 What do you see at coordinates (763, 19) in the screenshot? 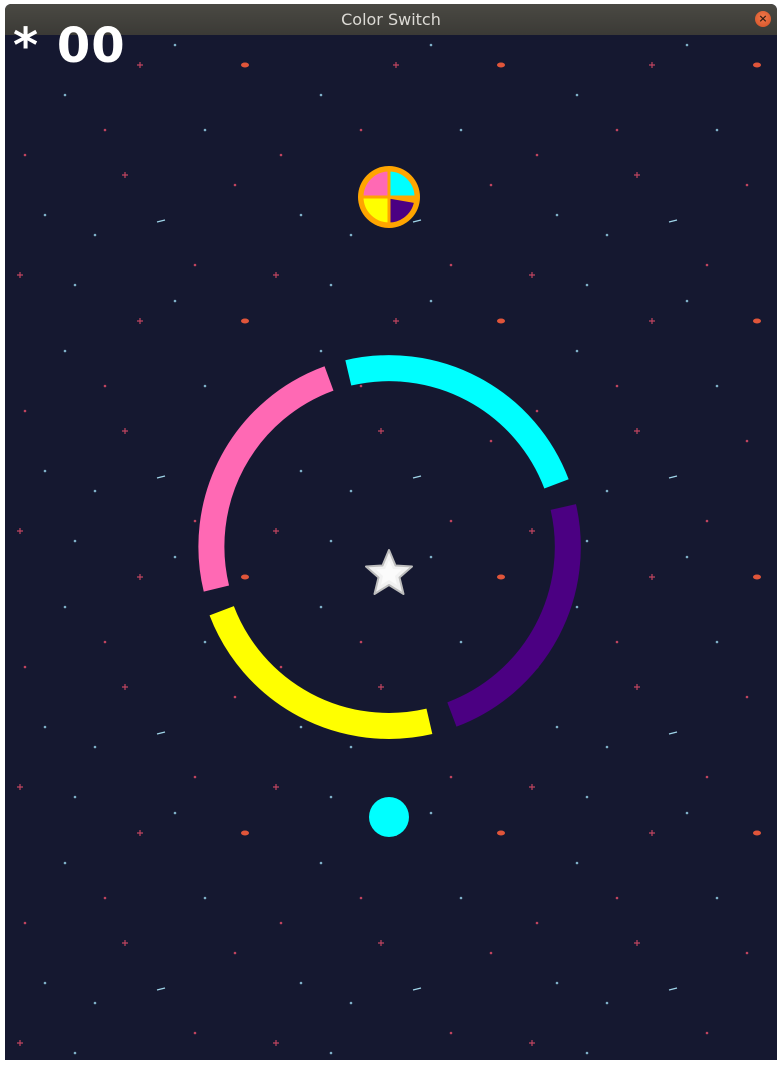
I see `close-icon: ×` at bounding box center [763, 19].